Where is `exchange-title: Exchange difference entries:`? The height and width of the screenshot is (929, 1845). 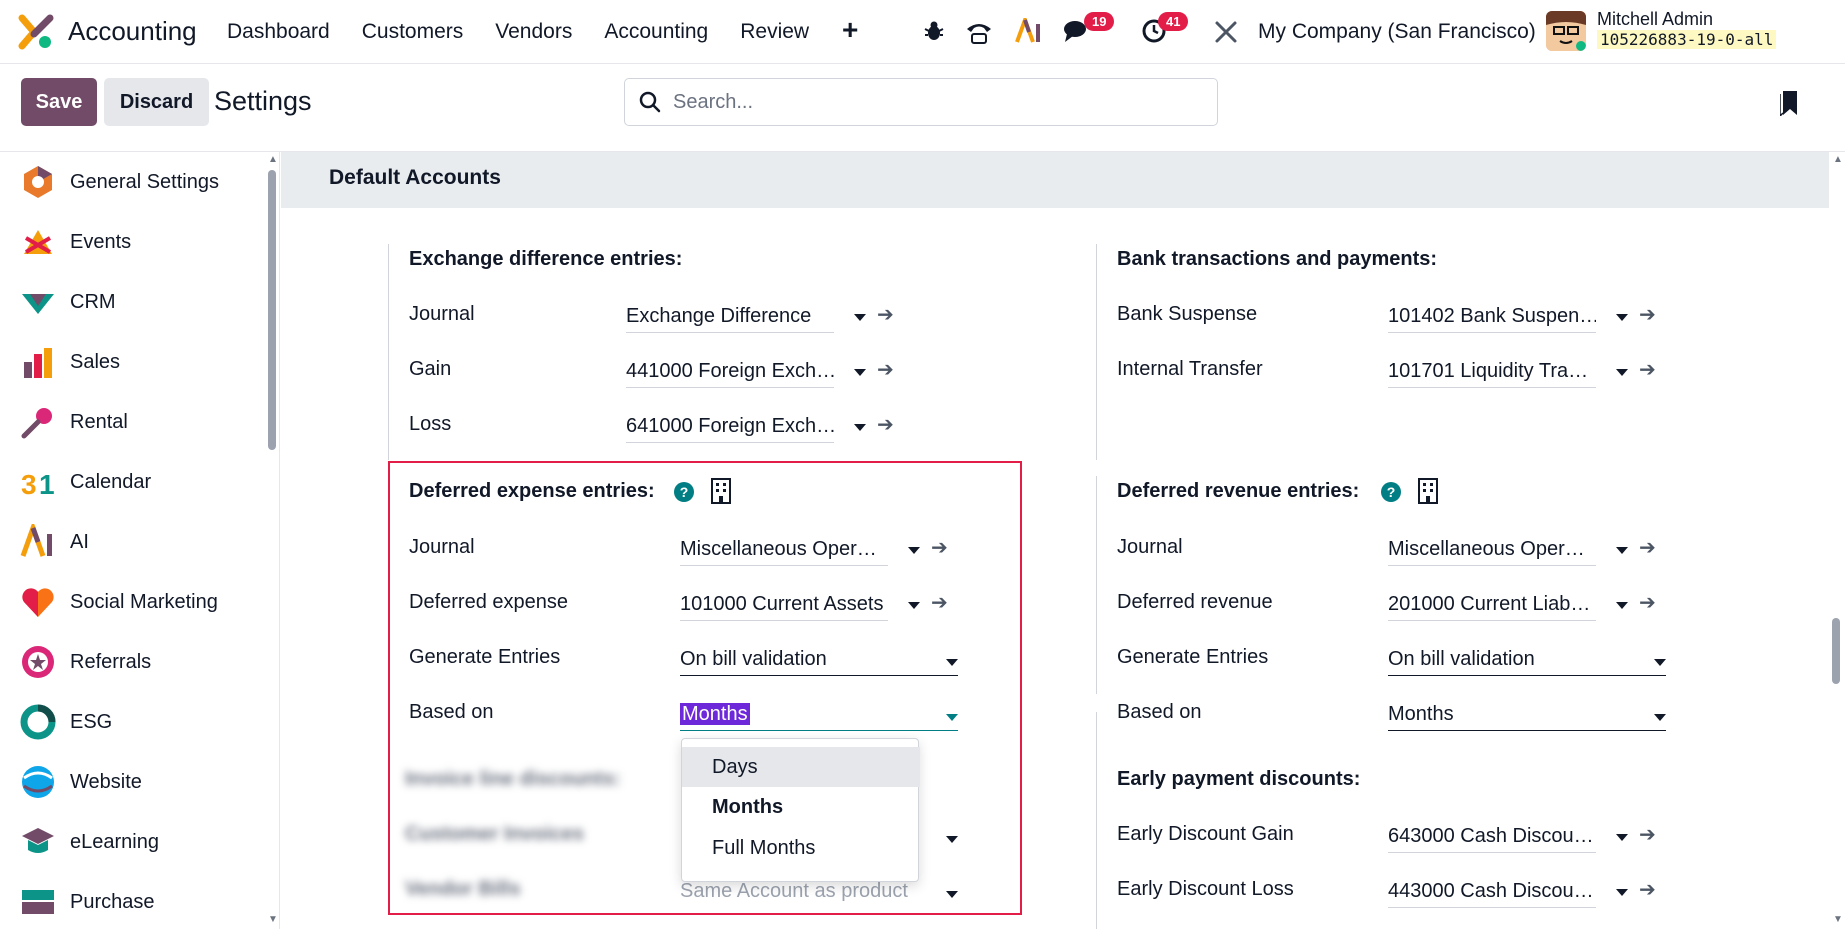 exchange-title: Exchange difference entries: is located at coordinates (546, 259).